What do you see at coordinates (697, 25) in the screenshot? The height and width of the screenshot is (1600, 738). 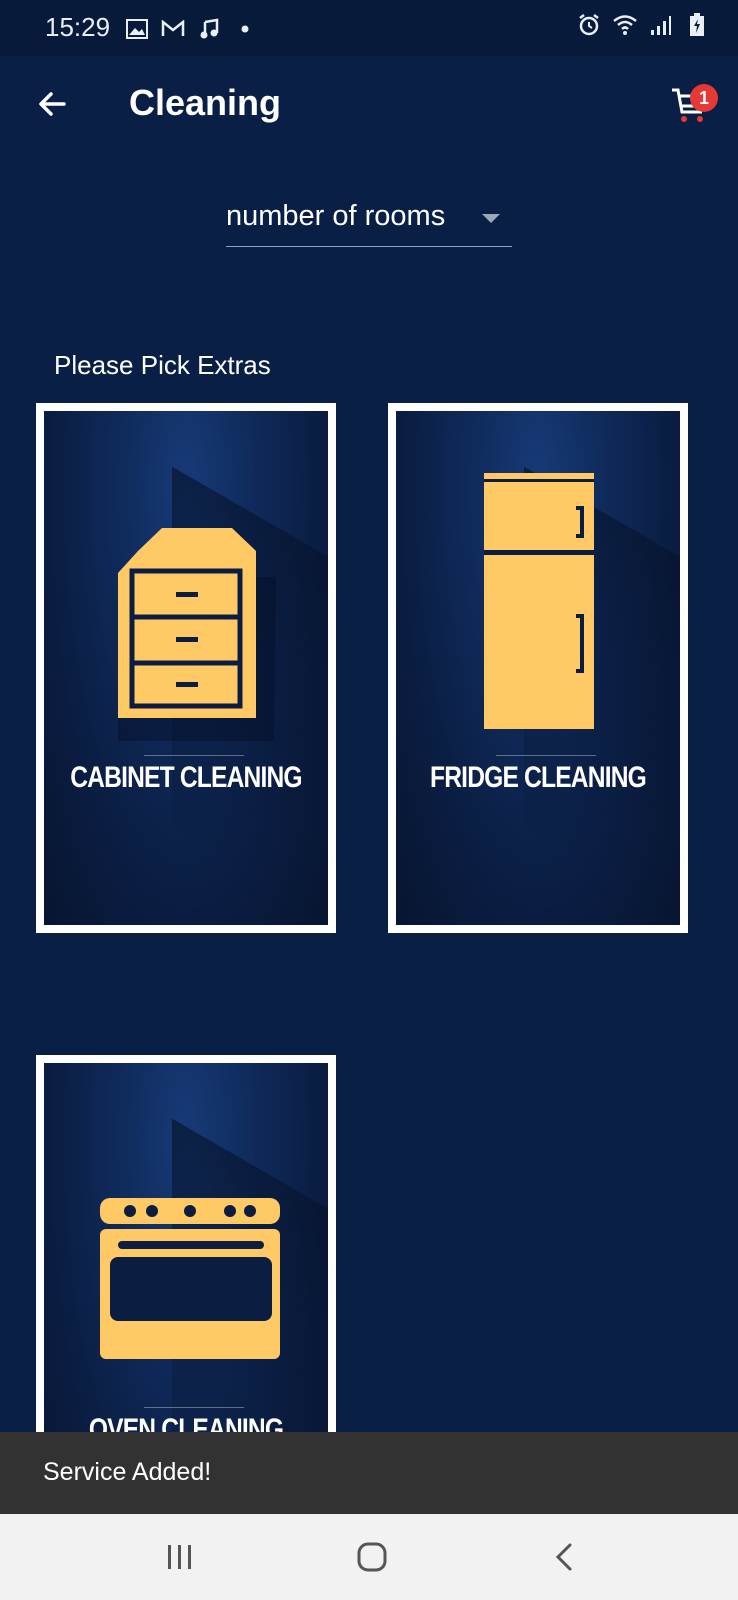 I see `battery-icon` at bounding box center [697, 25].